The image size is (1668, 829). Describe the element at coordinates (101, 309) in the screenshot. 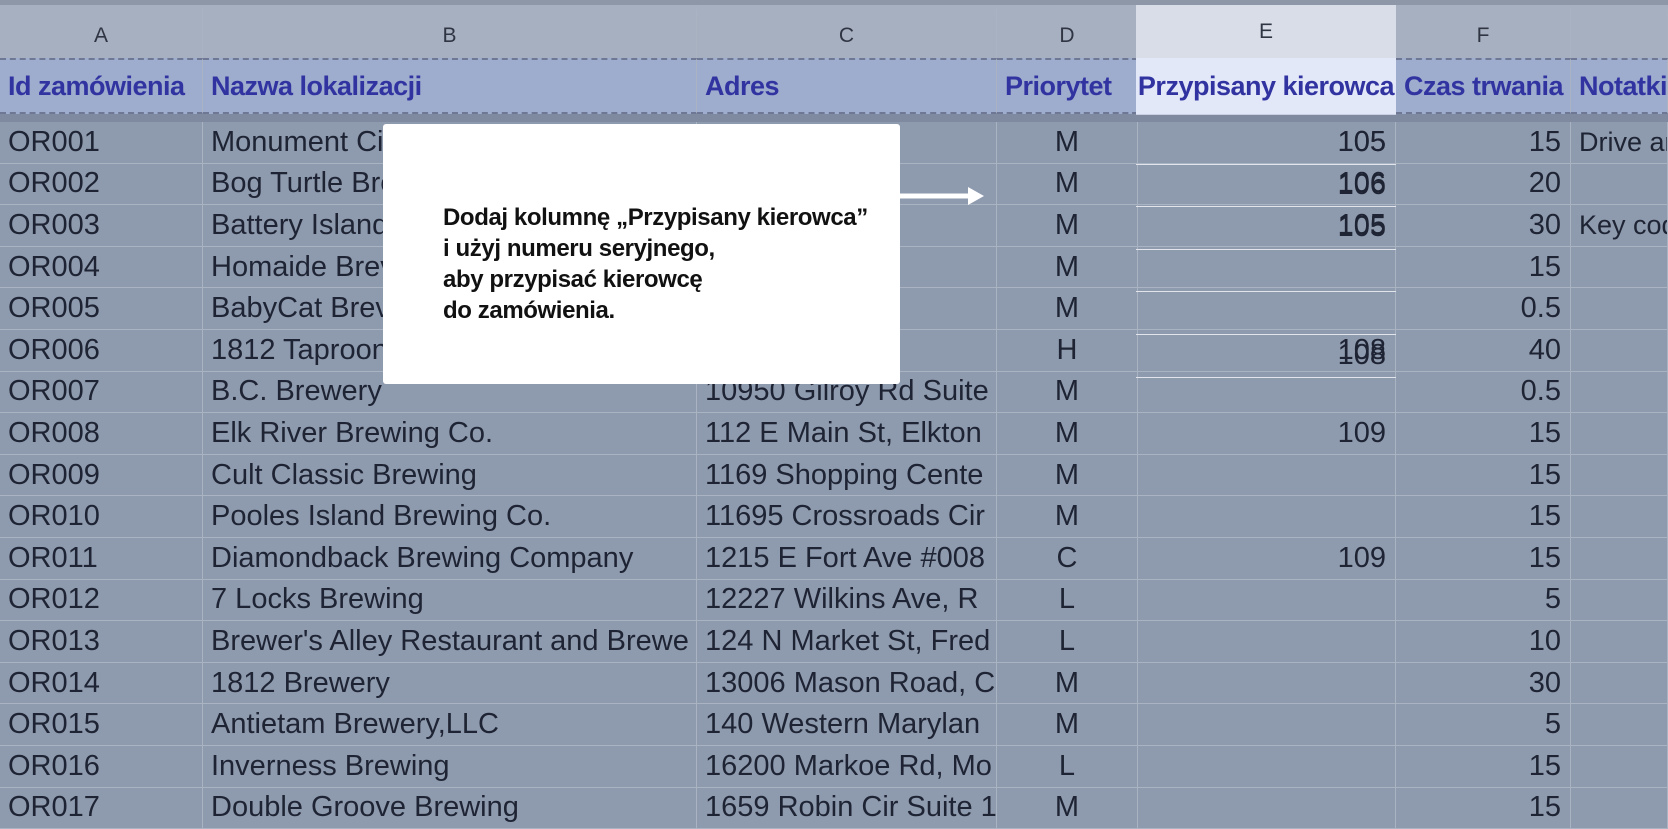

I see `cell-id: OR005` at that location.